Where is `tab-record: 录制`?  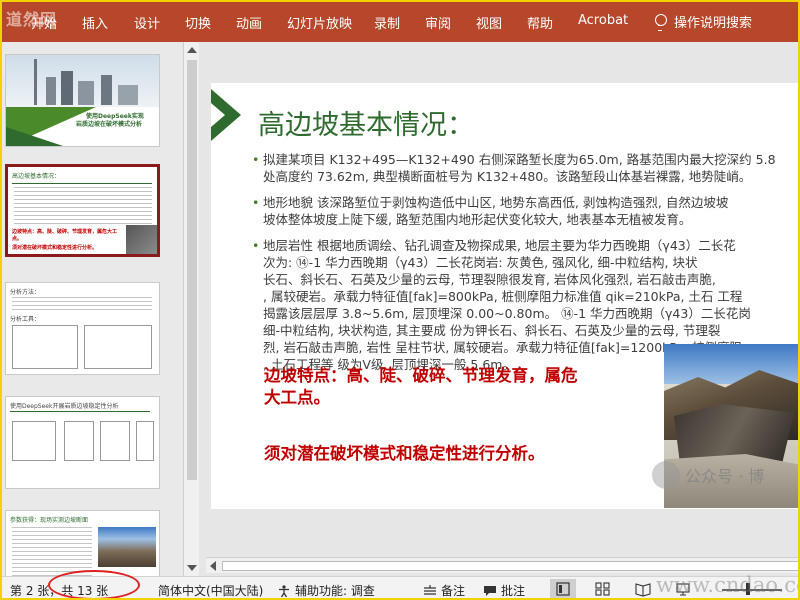 tab-record: 录制 is located at coordinates (387, 22).